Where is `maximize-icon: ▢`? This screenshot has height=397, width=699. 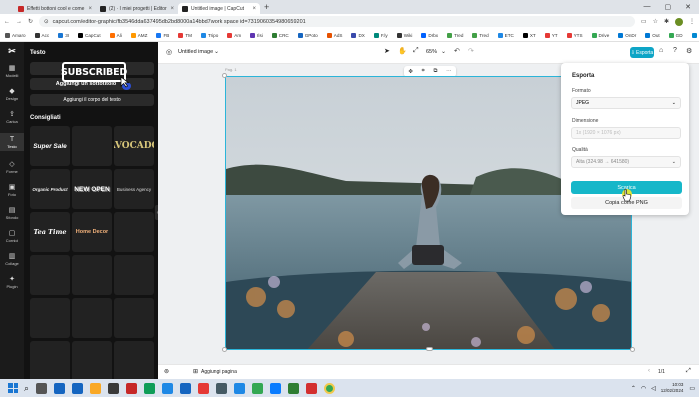
maximize-icon: ▢ is located at coordinates (668, 7).